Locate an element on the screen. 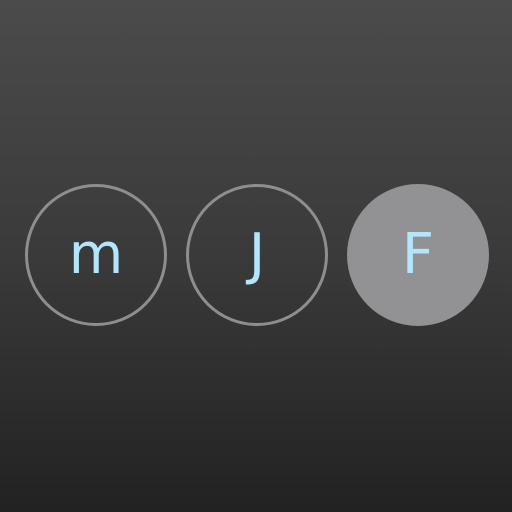  letter-label: m is located at coordinates (96, 254).